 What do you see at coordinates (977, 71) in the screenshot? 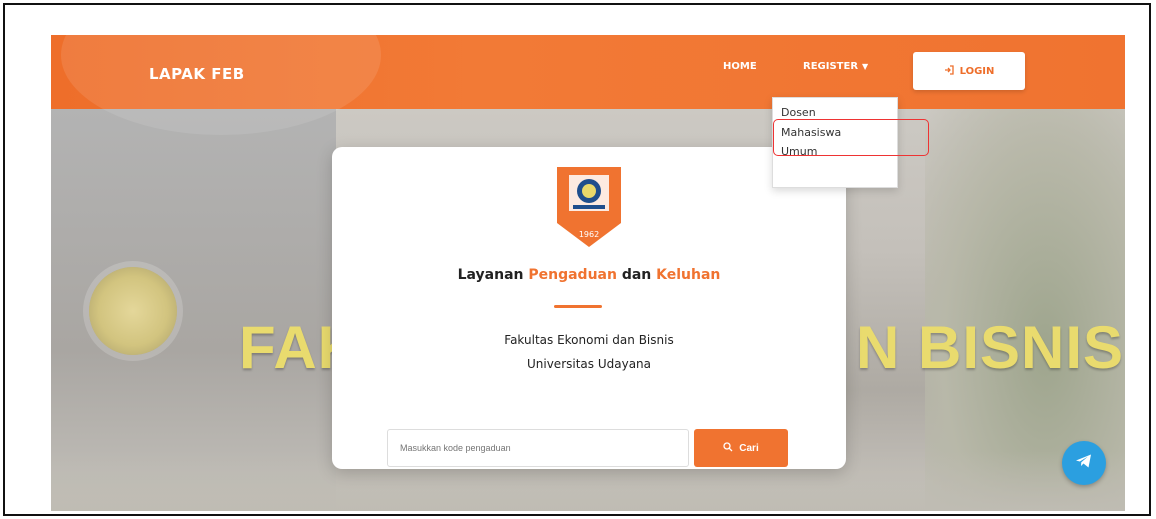
I see `login-label: LOGIN` at bounding box center [977, 71].